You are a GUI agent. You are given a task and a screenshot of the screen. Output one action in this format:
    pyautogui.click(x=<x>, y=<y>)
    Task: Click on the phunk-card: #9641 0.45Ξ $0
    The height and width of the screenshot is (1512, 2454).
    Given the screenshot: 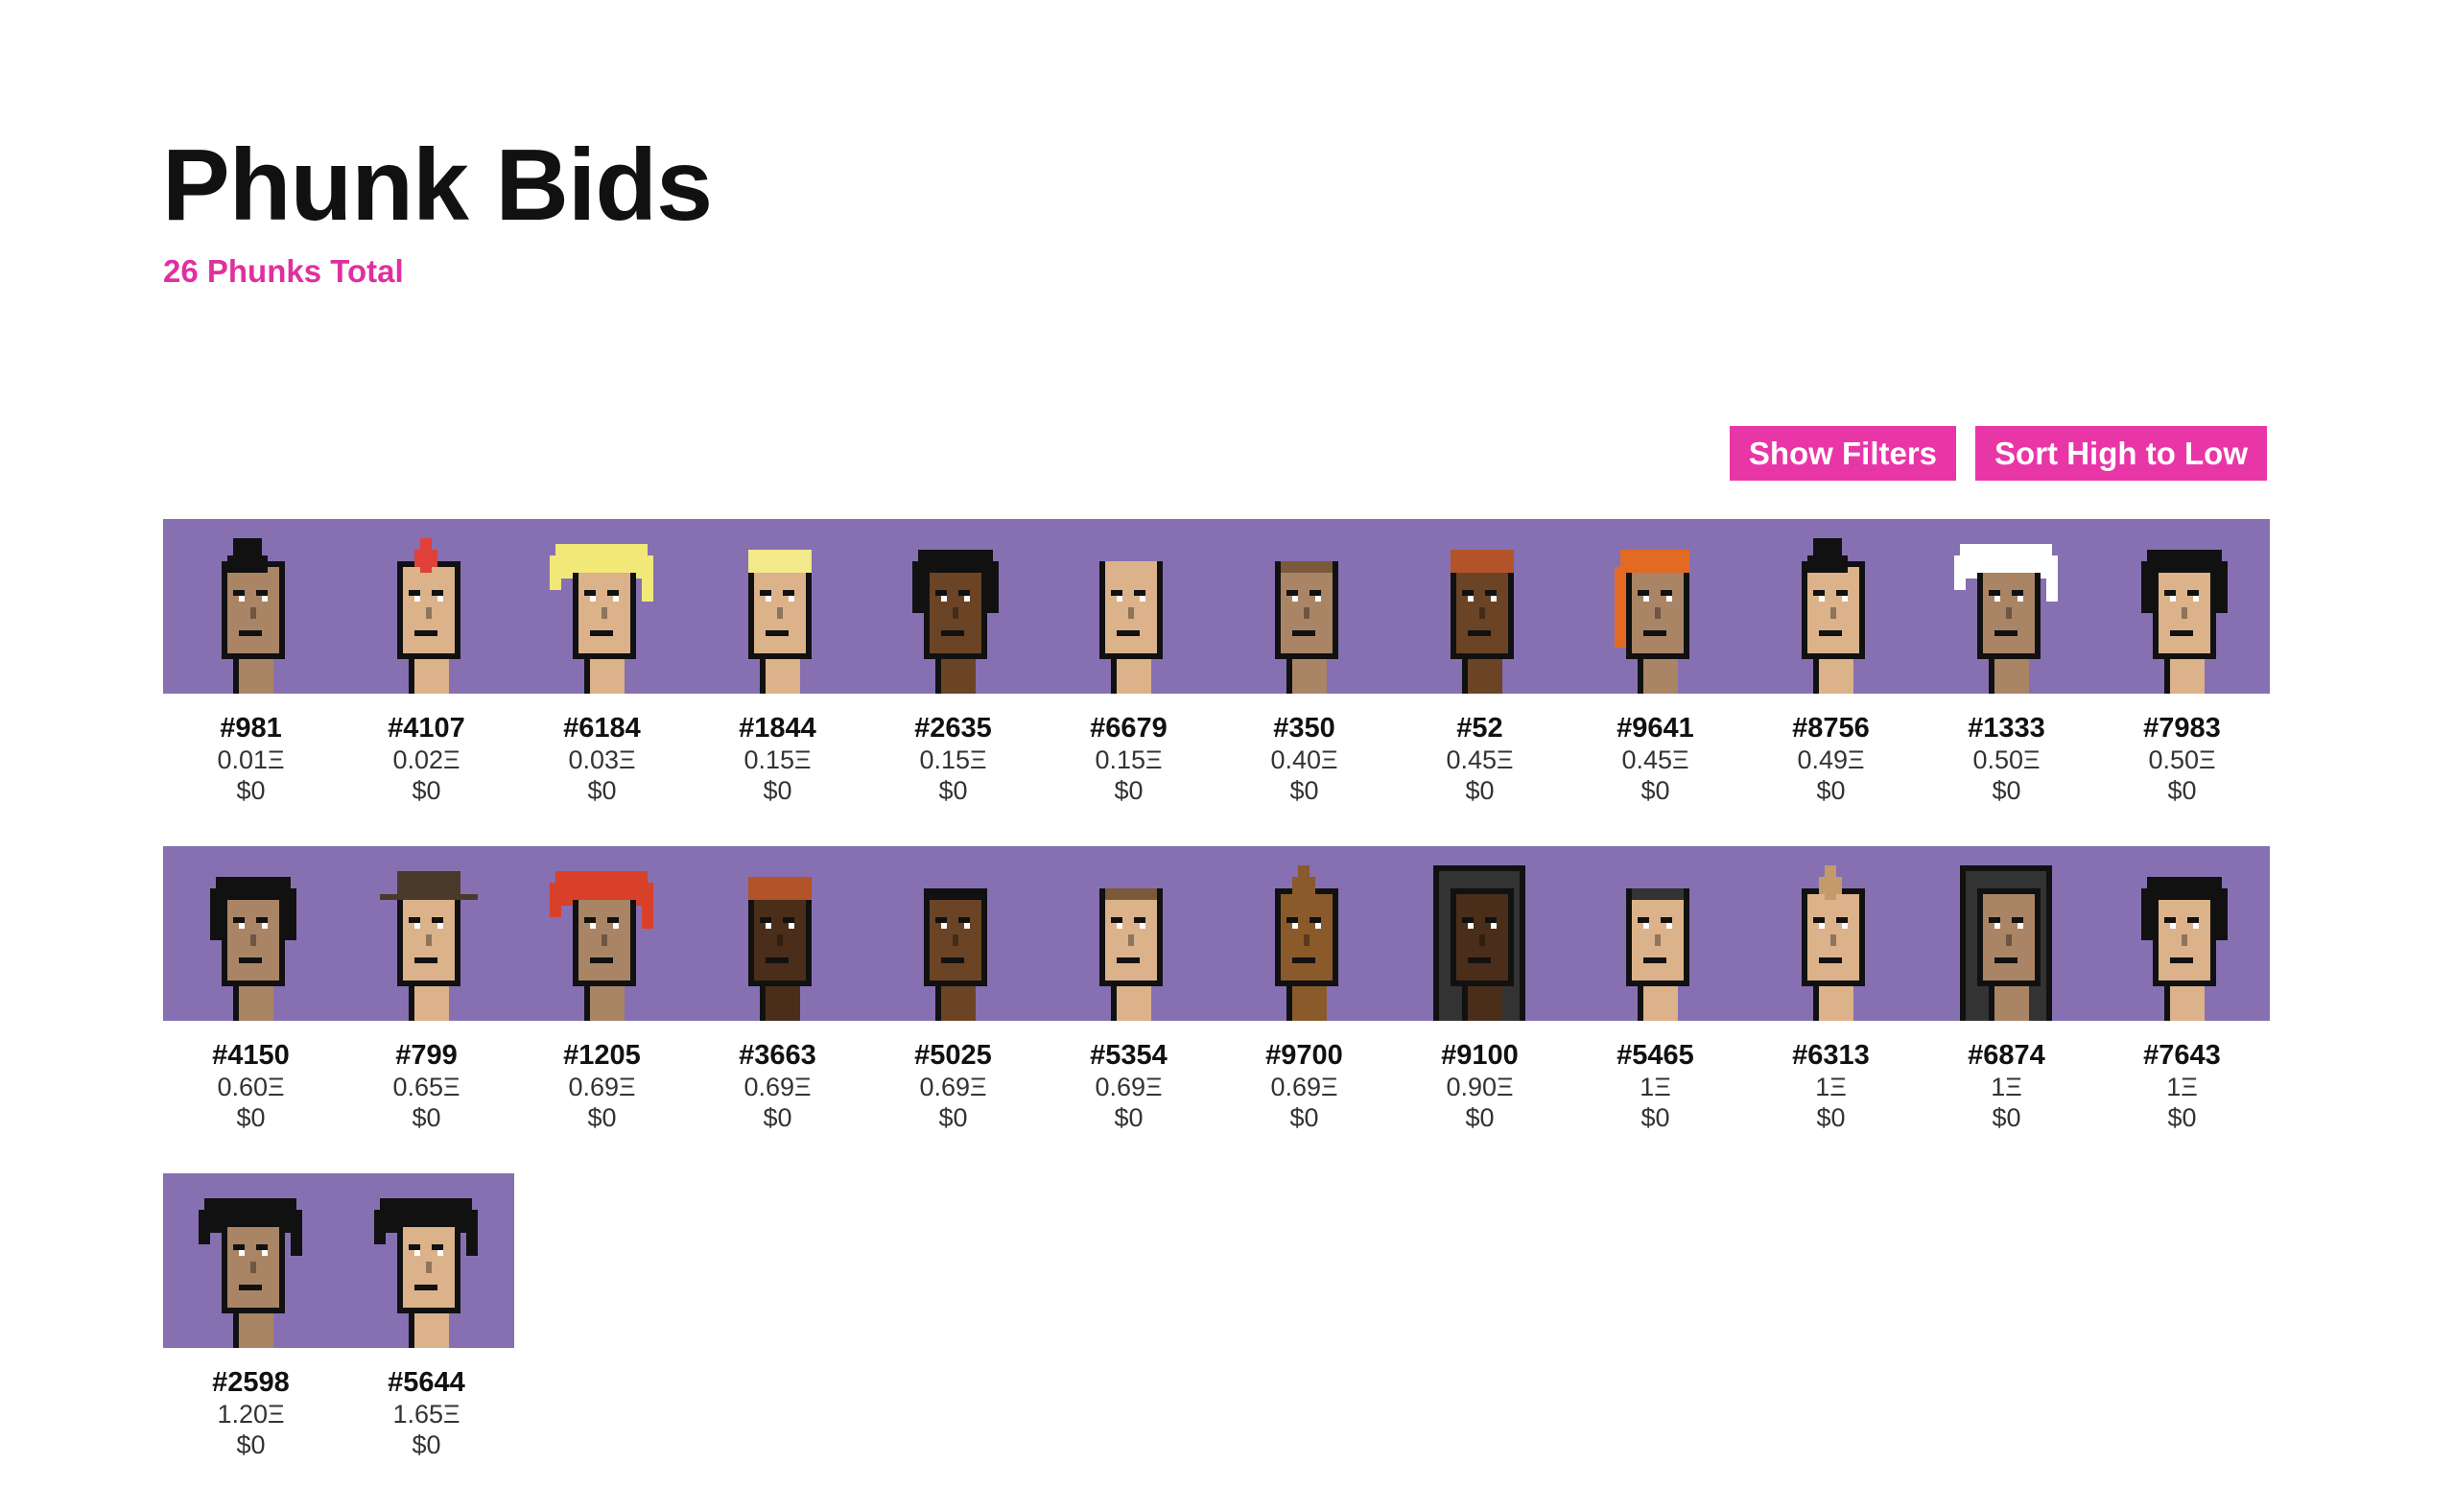 What is the action you would take?
    pyautogui.click(x=1655, y=682)
    